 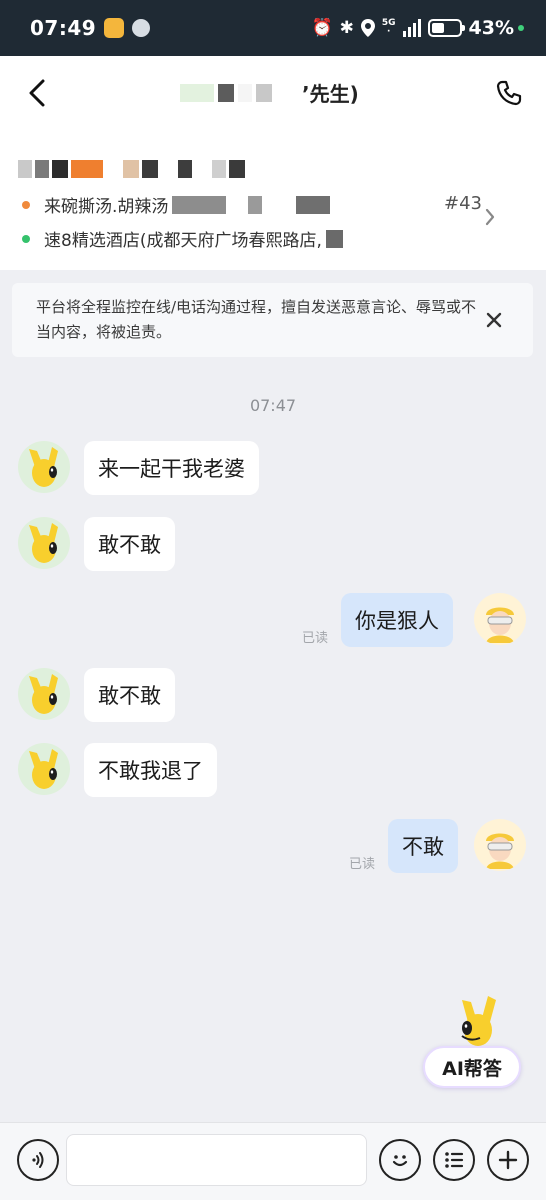 I want to click on message-bubble-received: 不敢我退了, so click(x=150, y=770).